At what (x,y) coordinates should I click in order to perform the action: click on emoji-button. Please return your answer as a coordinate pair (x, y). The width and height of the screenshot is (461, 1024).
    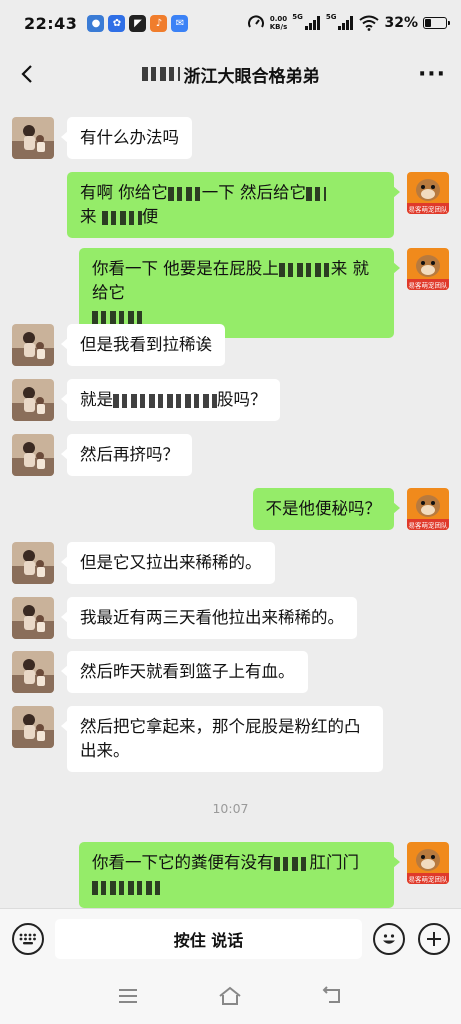
    Looking at the image, I should click on (389, 939).